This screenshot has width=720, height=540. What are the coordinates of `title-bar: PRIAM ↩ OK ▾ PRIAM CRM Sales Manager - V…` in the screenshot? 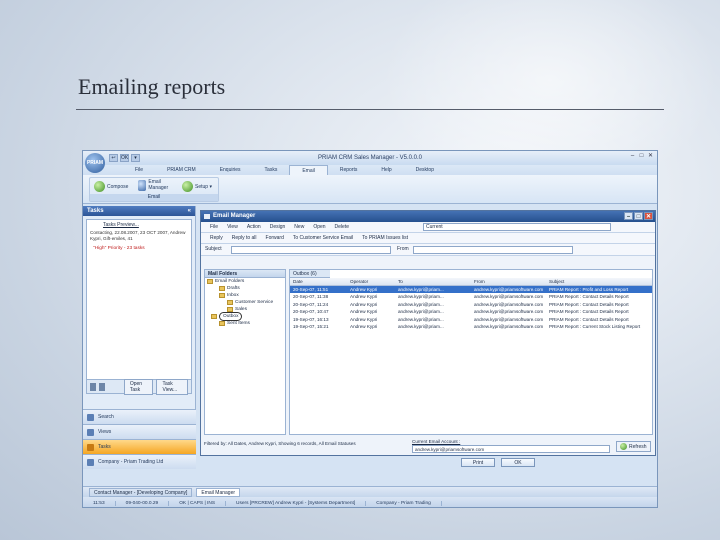 It's located at (370, 162).